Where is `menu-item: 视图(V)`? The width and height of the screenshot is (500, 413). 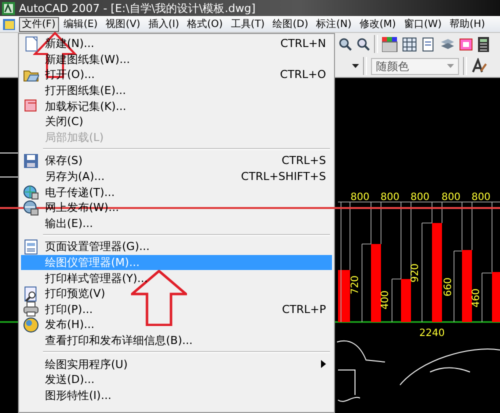
menu-item: 视图(V) is located at coordinates (123, 24).